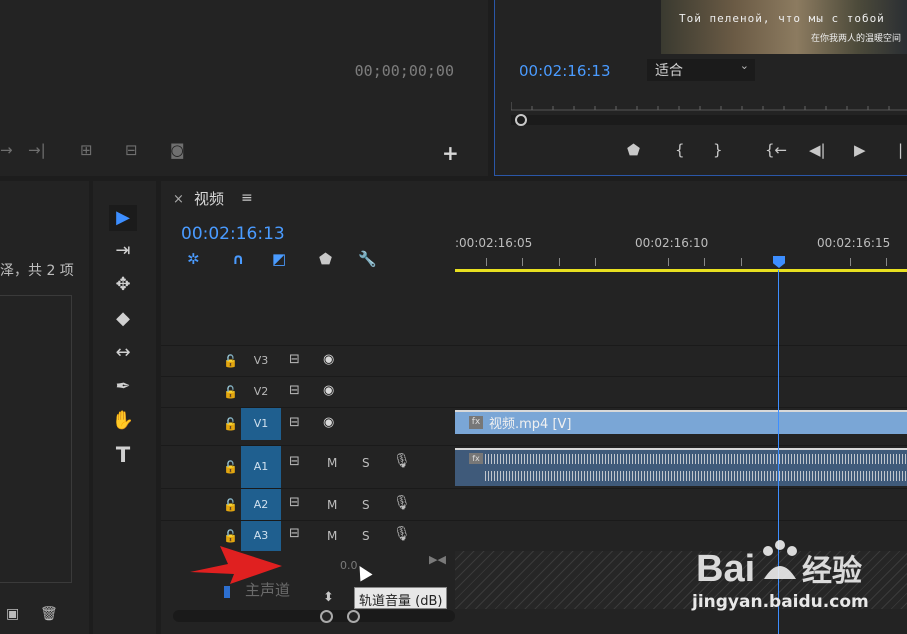 Image resolution: width=907 pixels, height=634 pixels. I want to click on track-name-a2: A2, so click(261, 504).